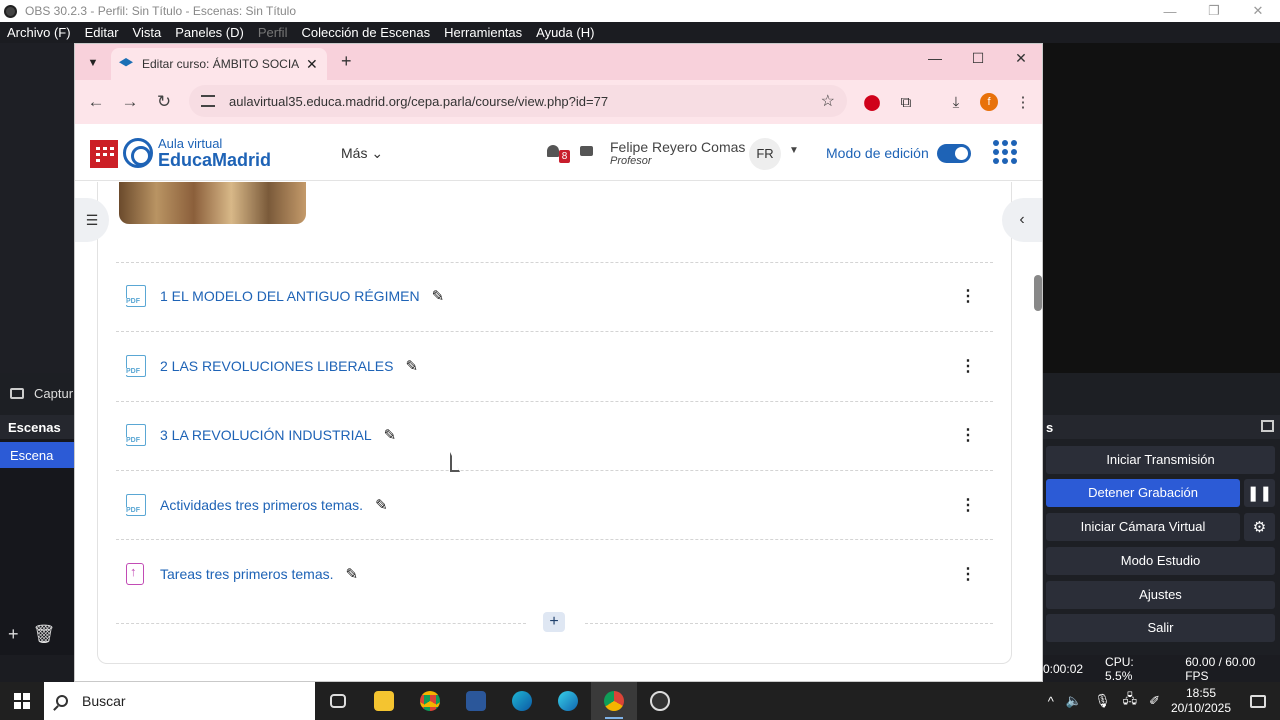 The image size is (1280, 720). Describe the element at coordinates (1022, 220) in the screenshot. I see `block-drawer-toggle: ‹` at that location.